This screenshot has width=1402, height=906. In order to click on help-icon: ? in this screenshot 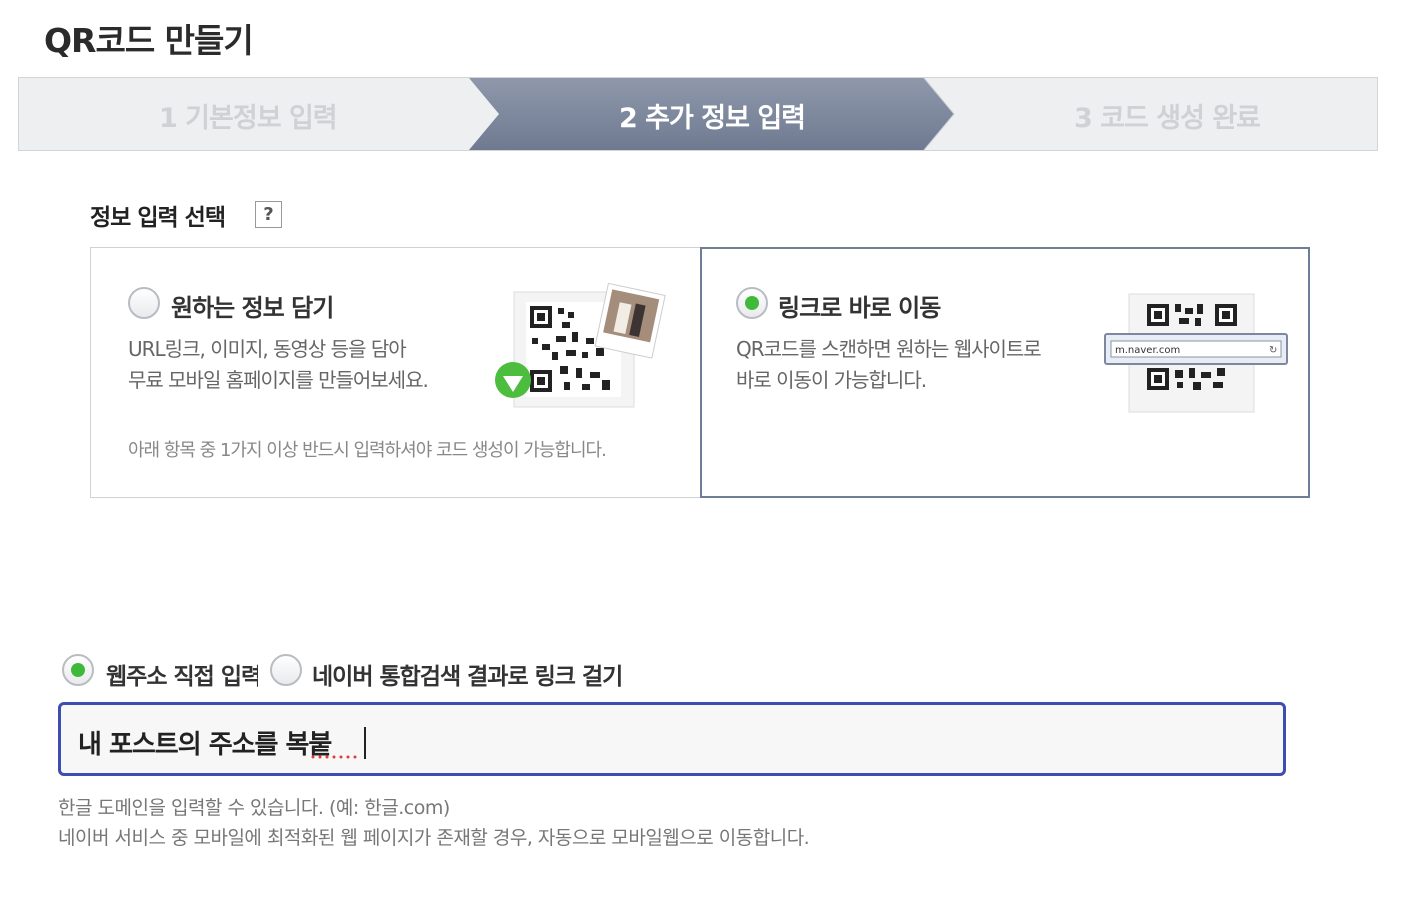, I will do `click(268, 214)`.